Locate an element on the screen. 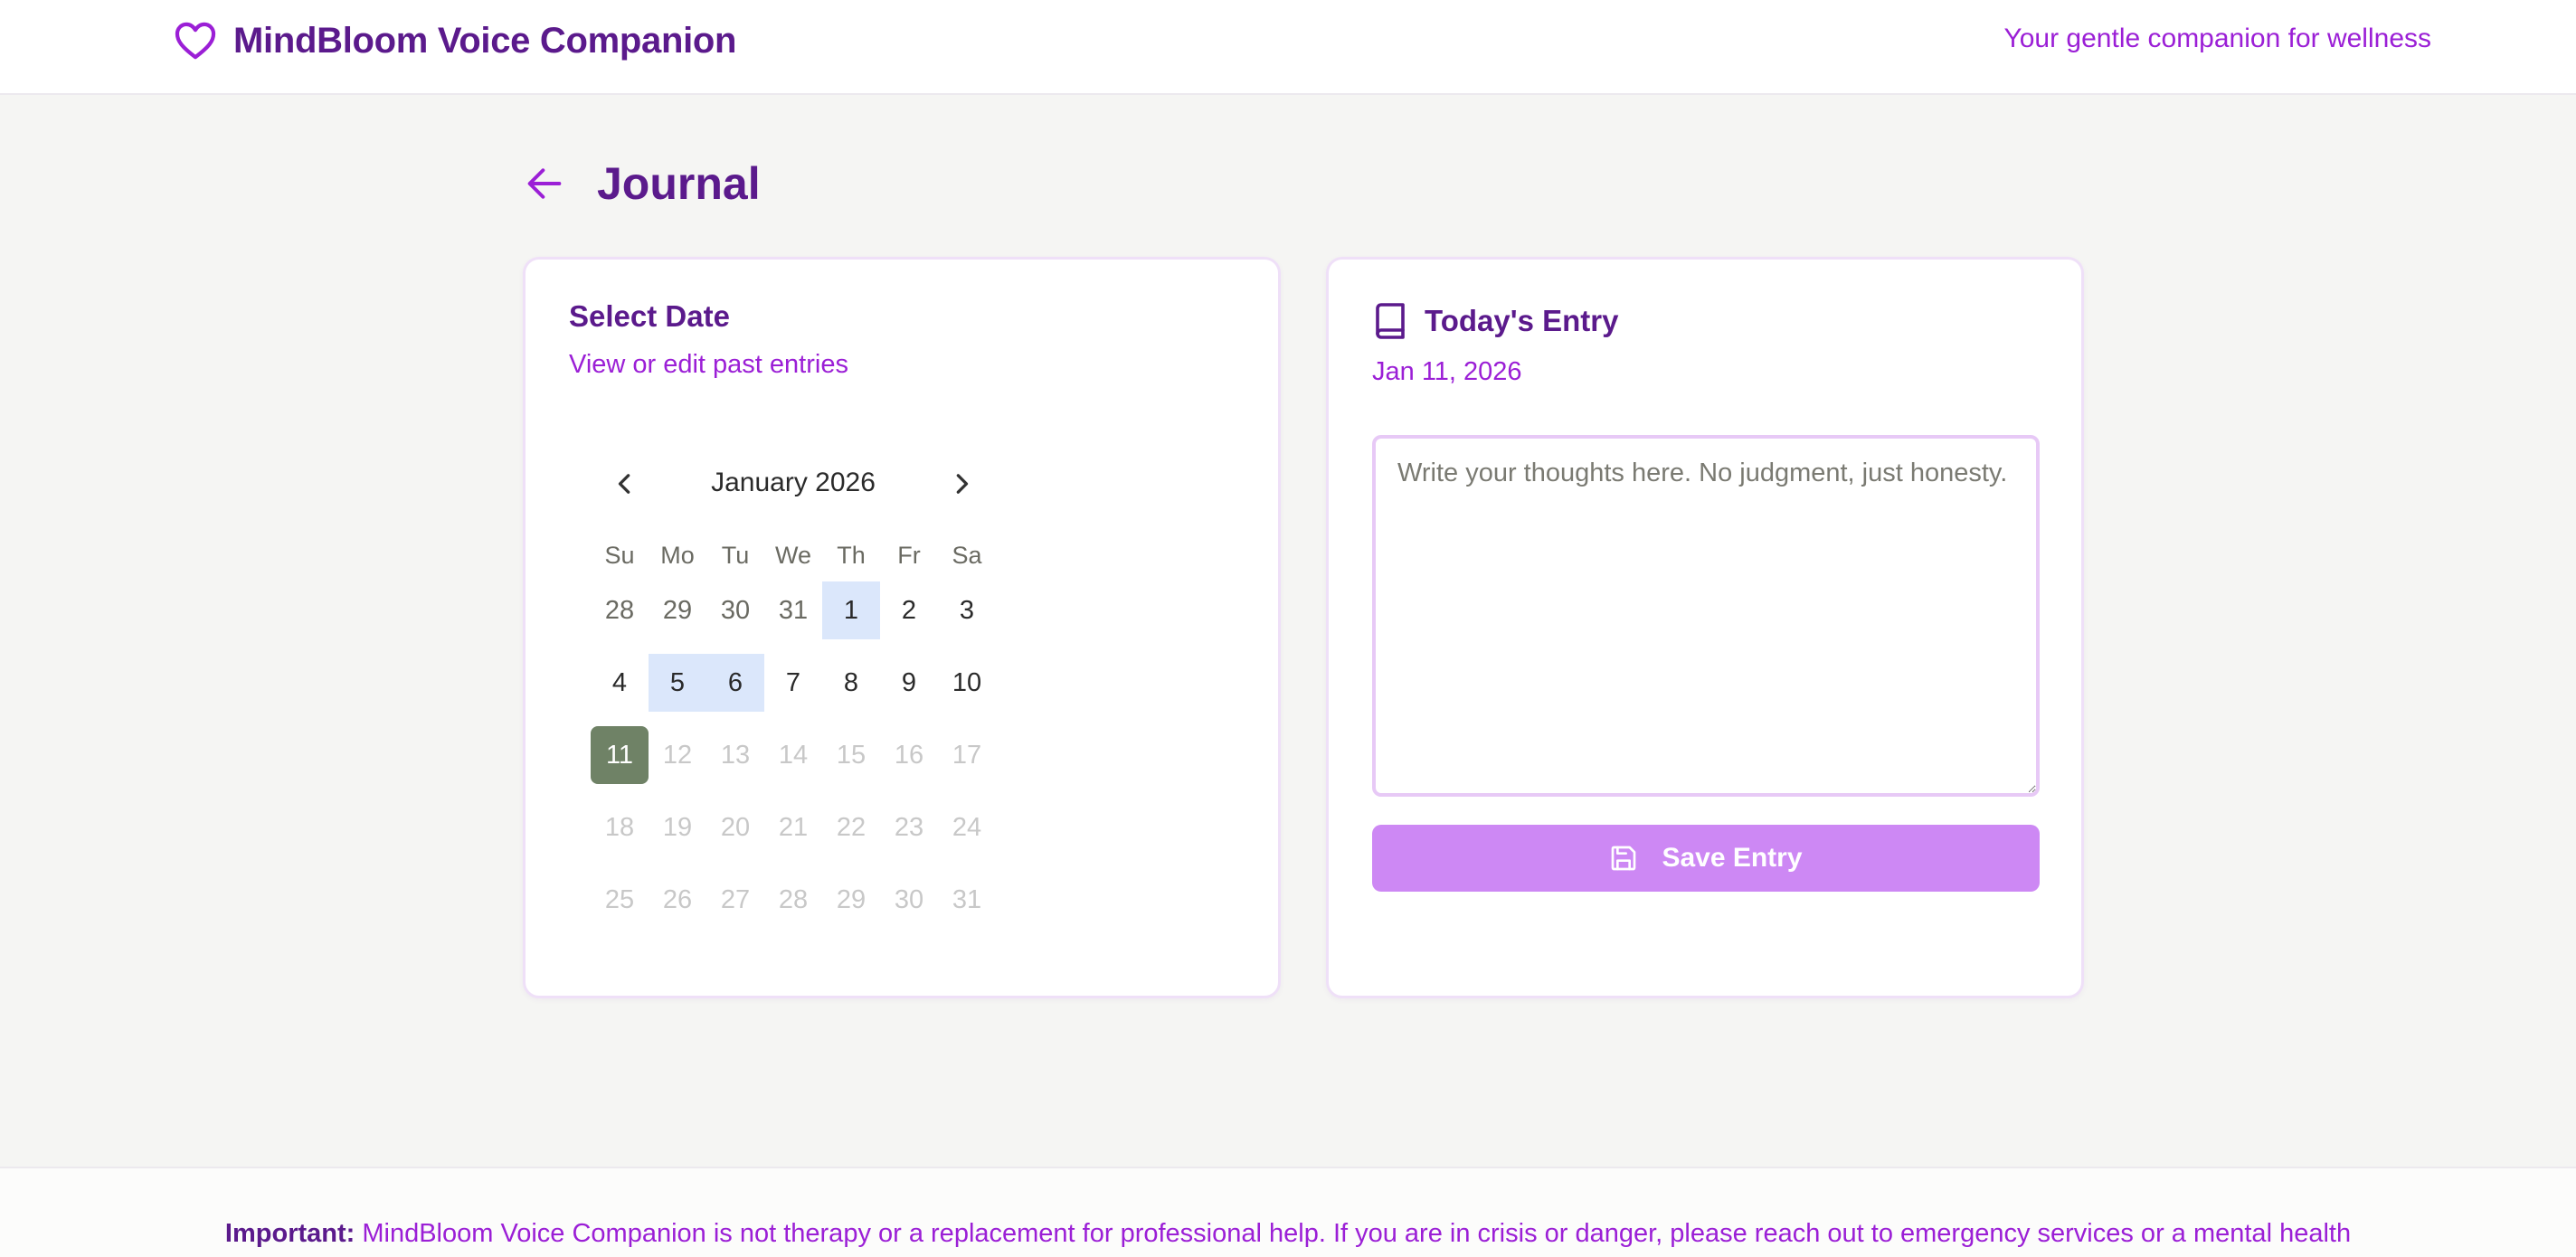  heart-icon is located at coordinates (196, 40).